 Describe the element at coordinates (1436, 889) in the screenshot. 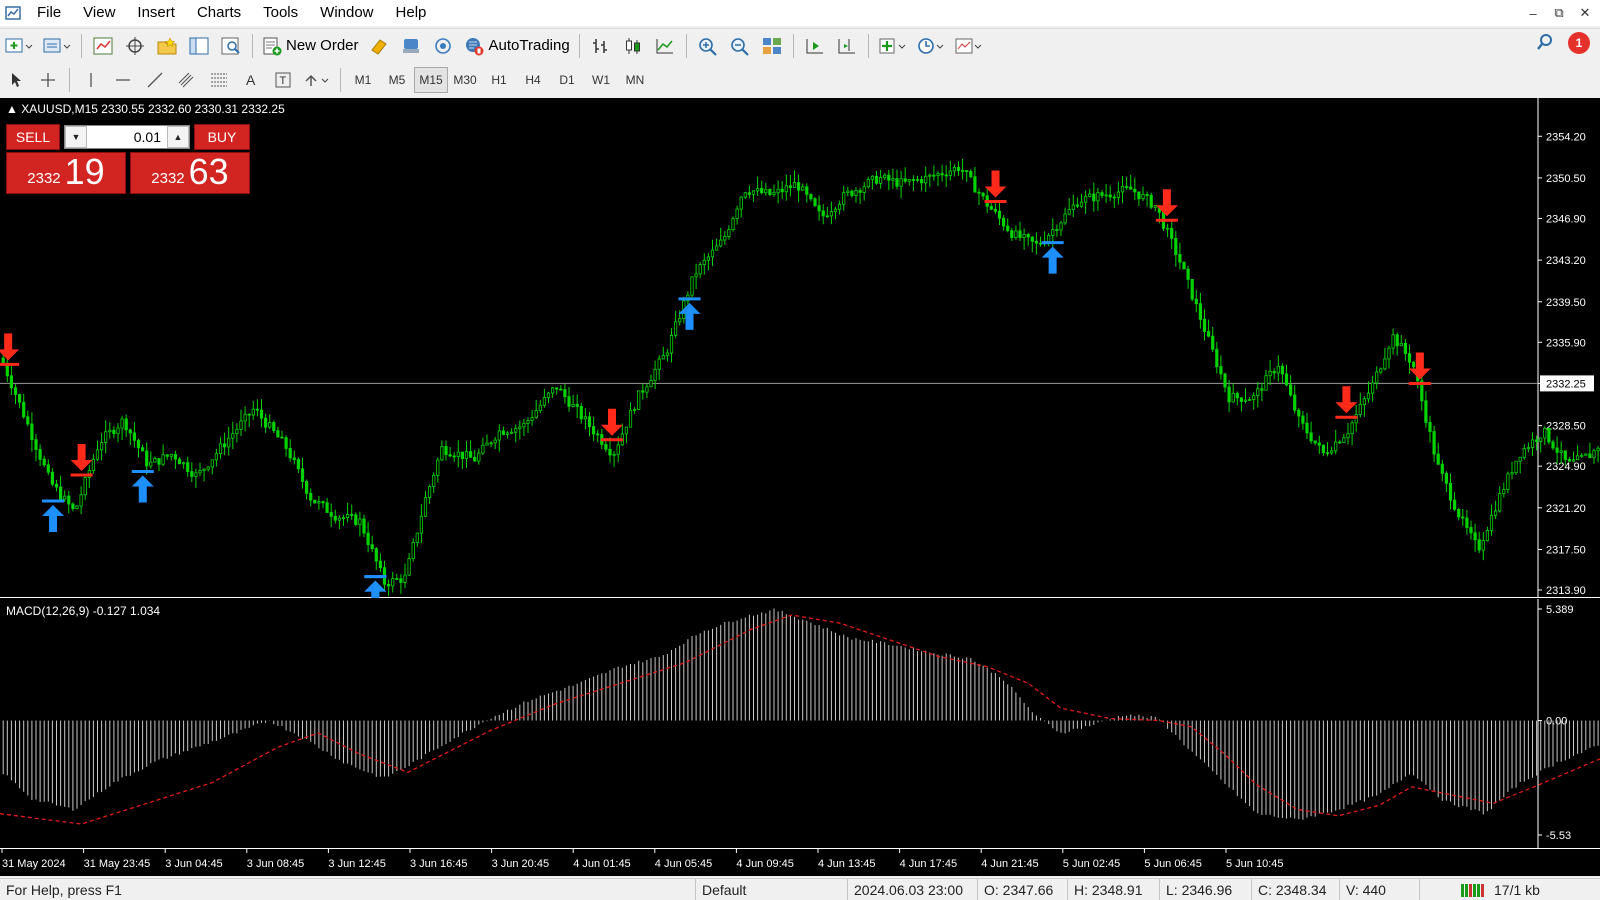

I see `status-spacer` at that location.